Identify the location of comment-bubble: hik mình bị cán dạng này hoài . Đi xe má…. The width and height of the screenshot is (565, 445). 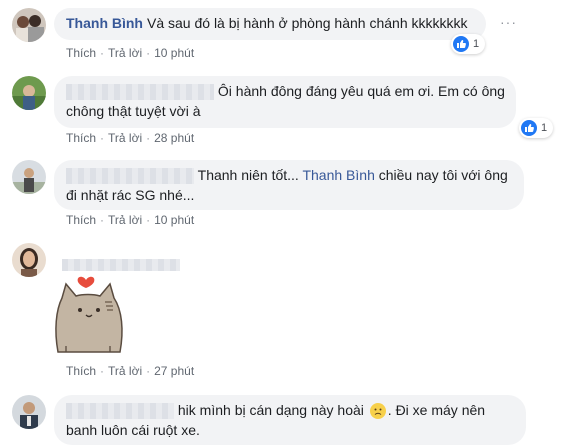
(290, 420).